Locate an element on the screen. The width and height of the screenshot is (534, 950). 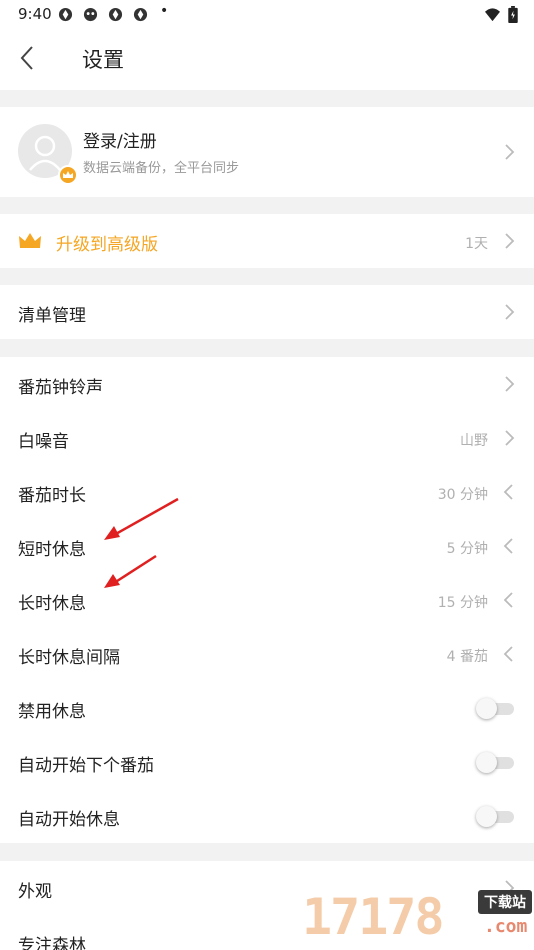
settings-row-value: 30 分钟 is located at coordinates (462, 495).